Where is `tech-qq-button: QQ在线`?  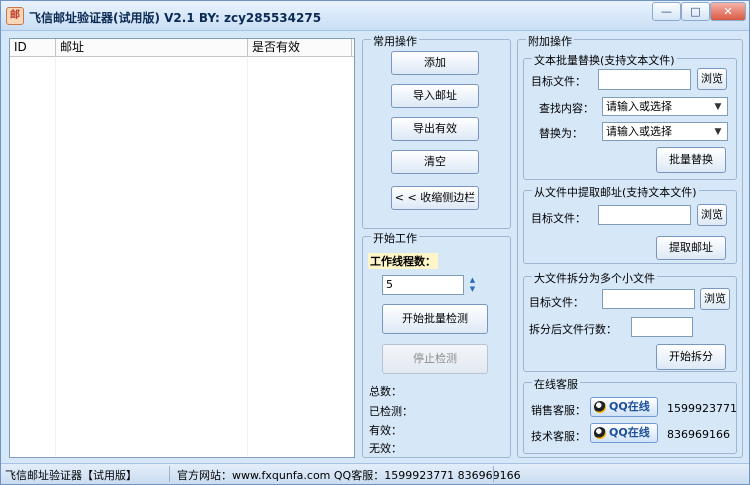
tech-qq-button: QQ在线 is located at coordinates (624, 433).